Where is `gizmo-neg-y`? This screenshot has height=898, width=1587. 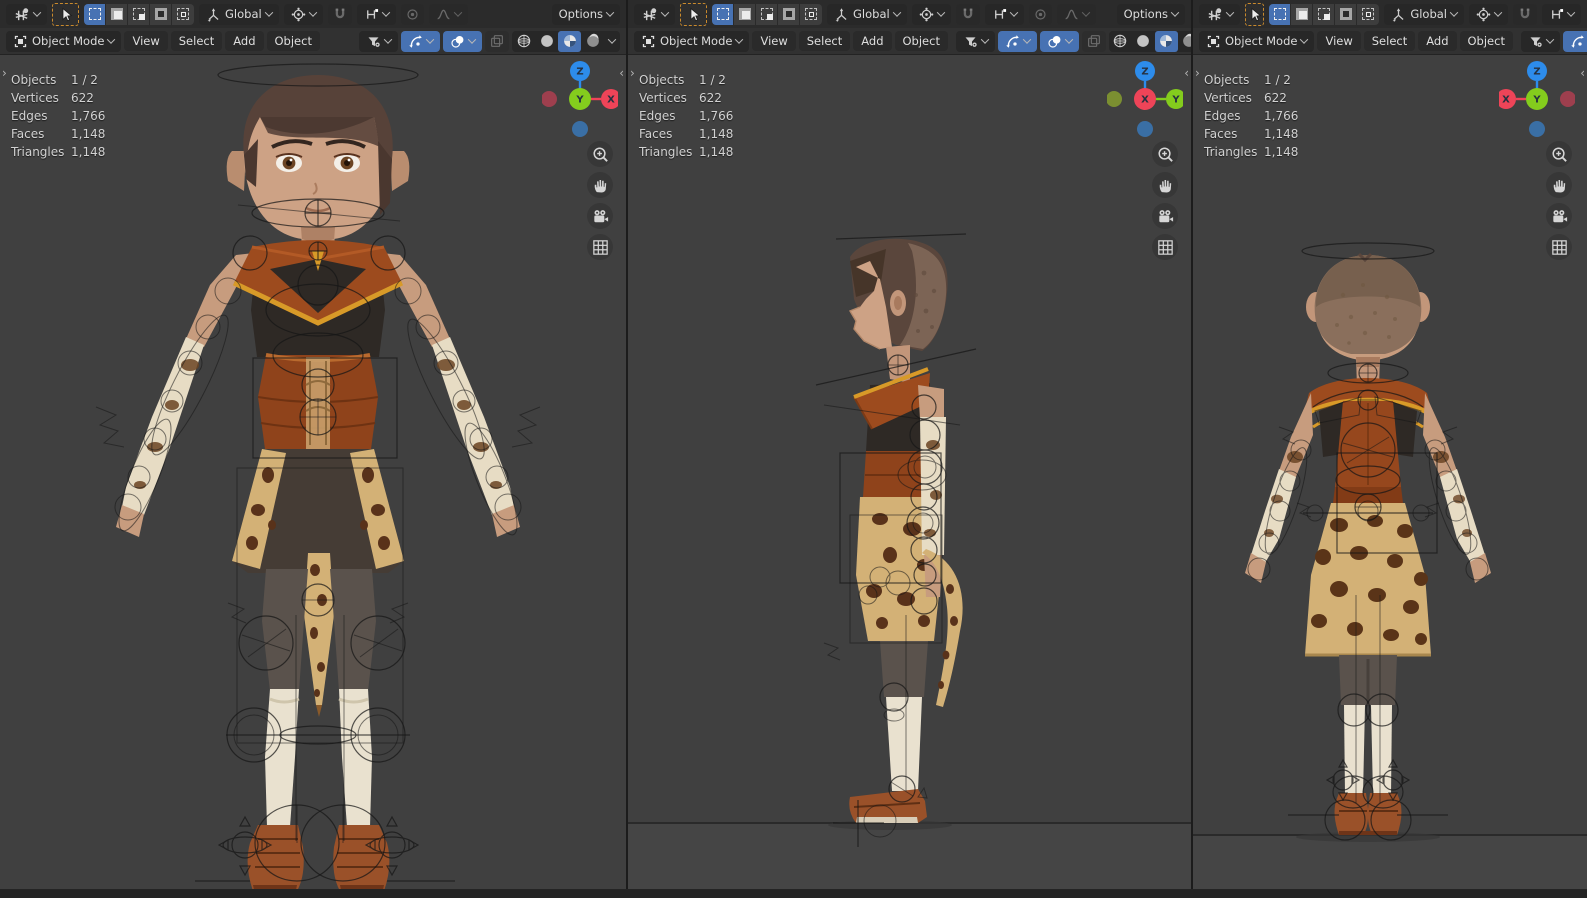
gizmo-neg-y is located at coordinates (1114, 99).